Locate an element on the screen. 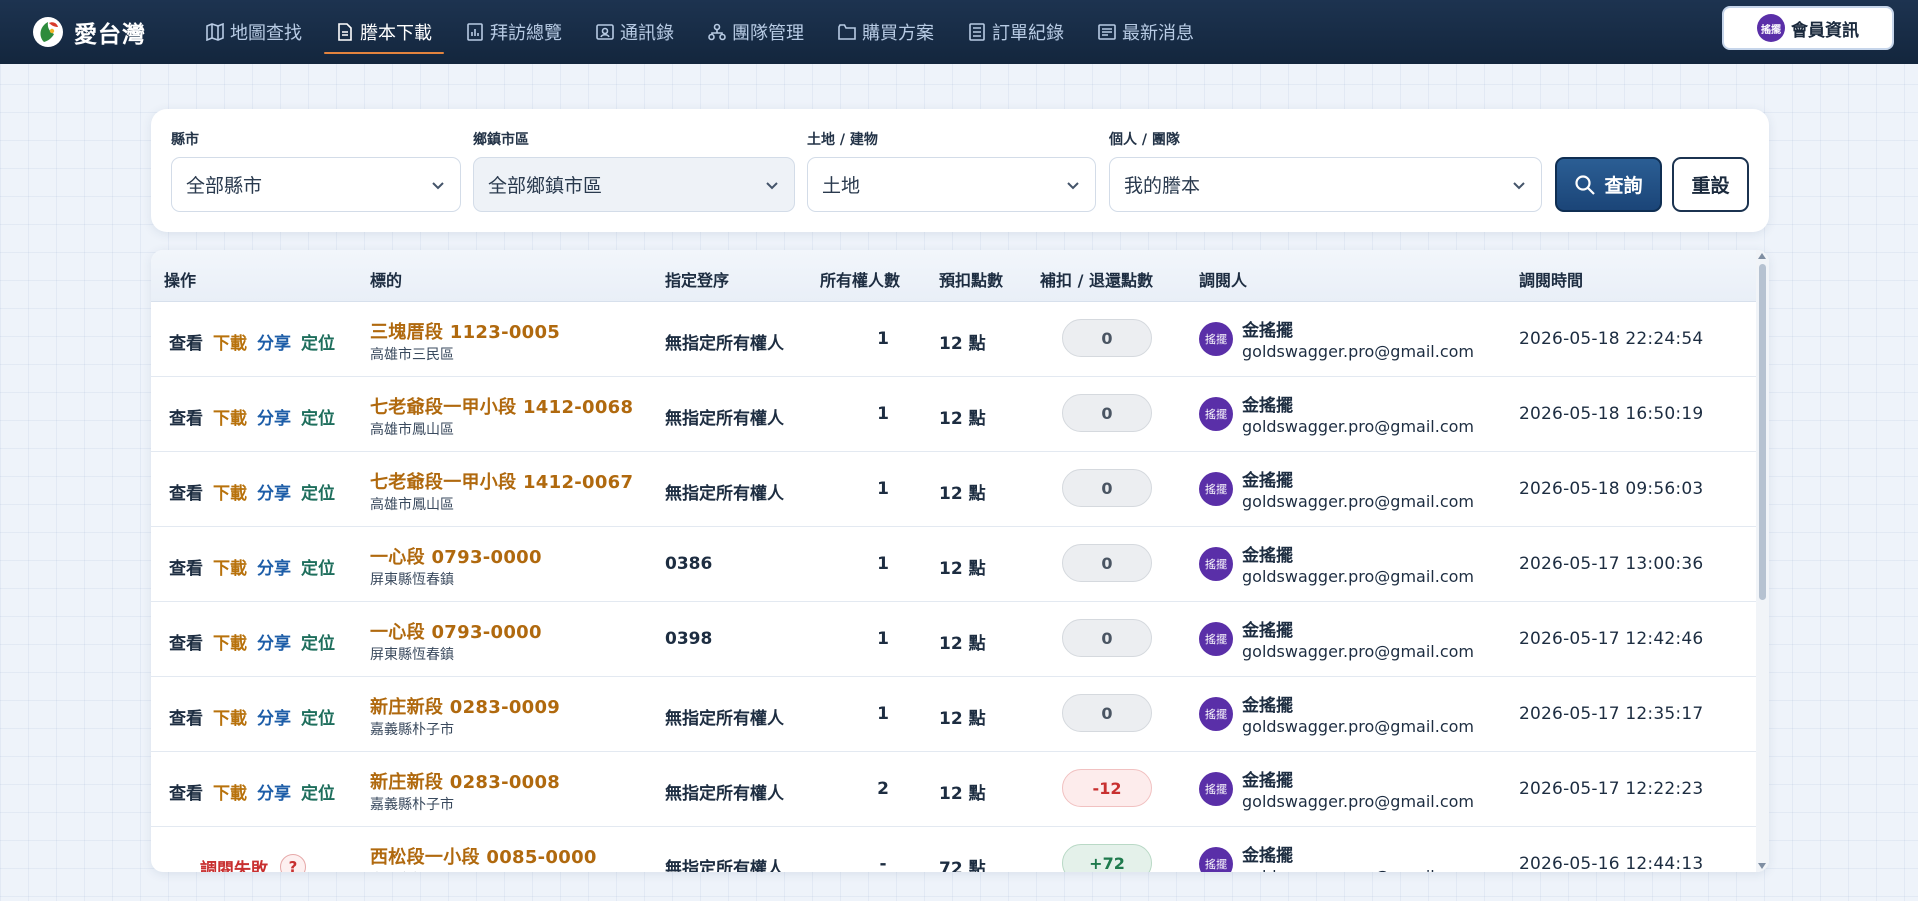 Image resolution: width=1918 pixels, height=901 pixels. news-icon is located at coordinates (1107, 32).